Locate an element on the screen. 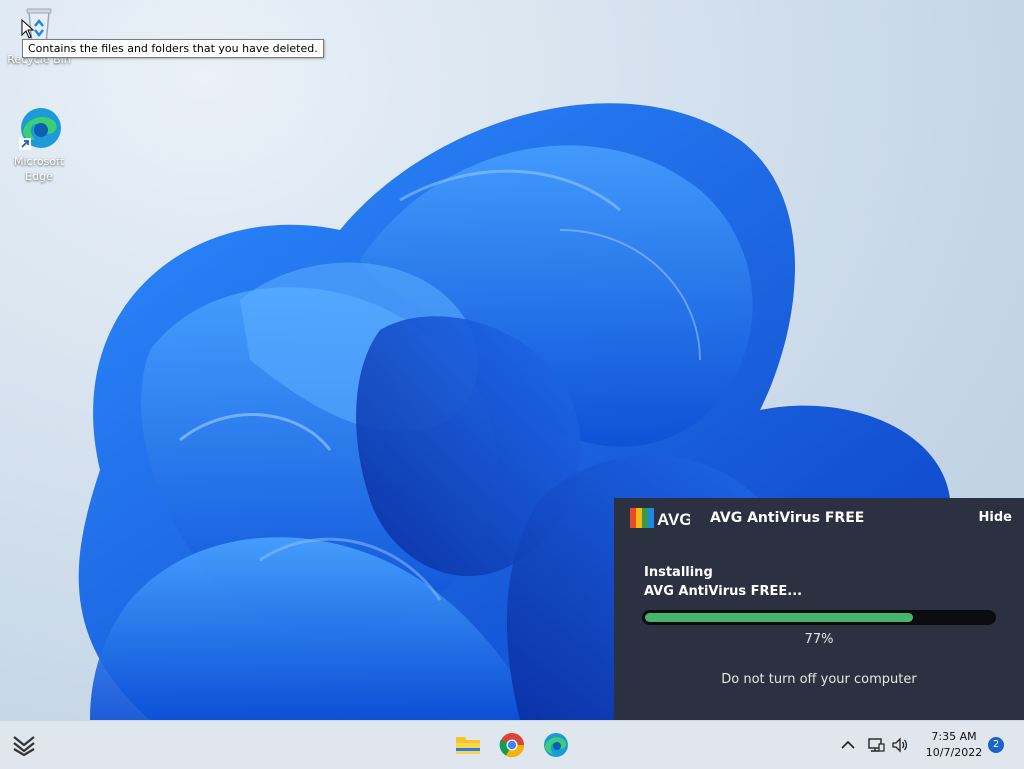 This screenshot has height=769, width=1024. avg-header: AVG AVG AntiVirus FREE Hide is located at coordinates (819, 518).